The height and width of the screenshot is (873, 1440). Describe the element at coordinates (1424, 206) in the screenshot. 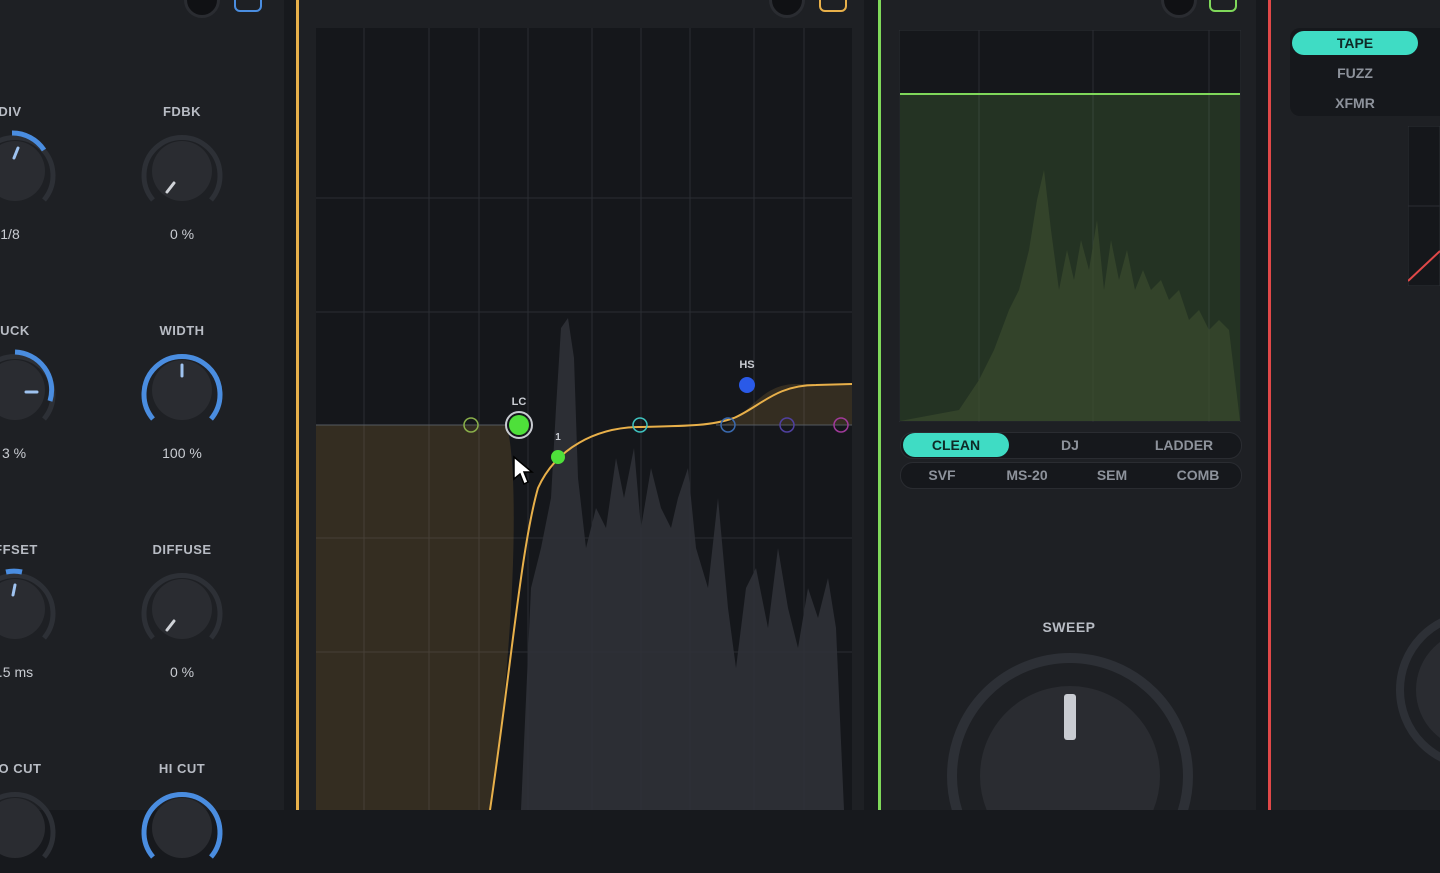

I see `dist-transfer-graph` at that location.